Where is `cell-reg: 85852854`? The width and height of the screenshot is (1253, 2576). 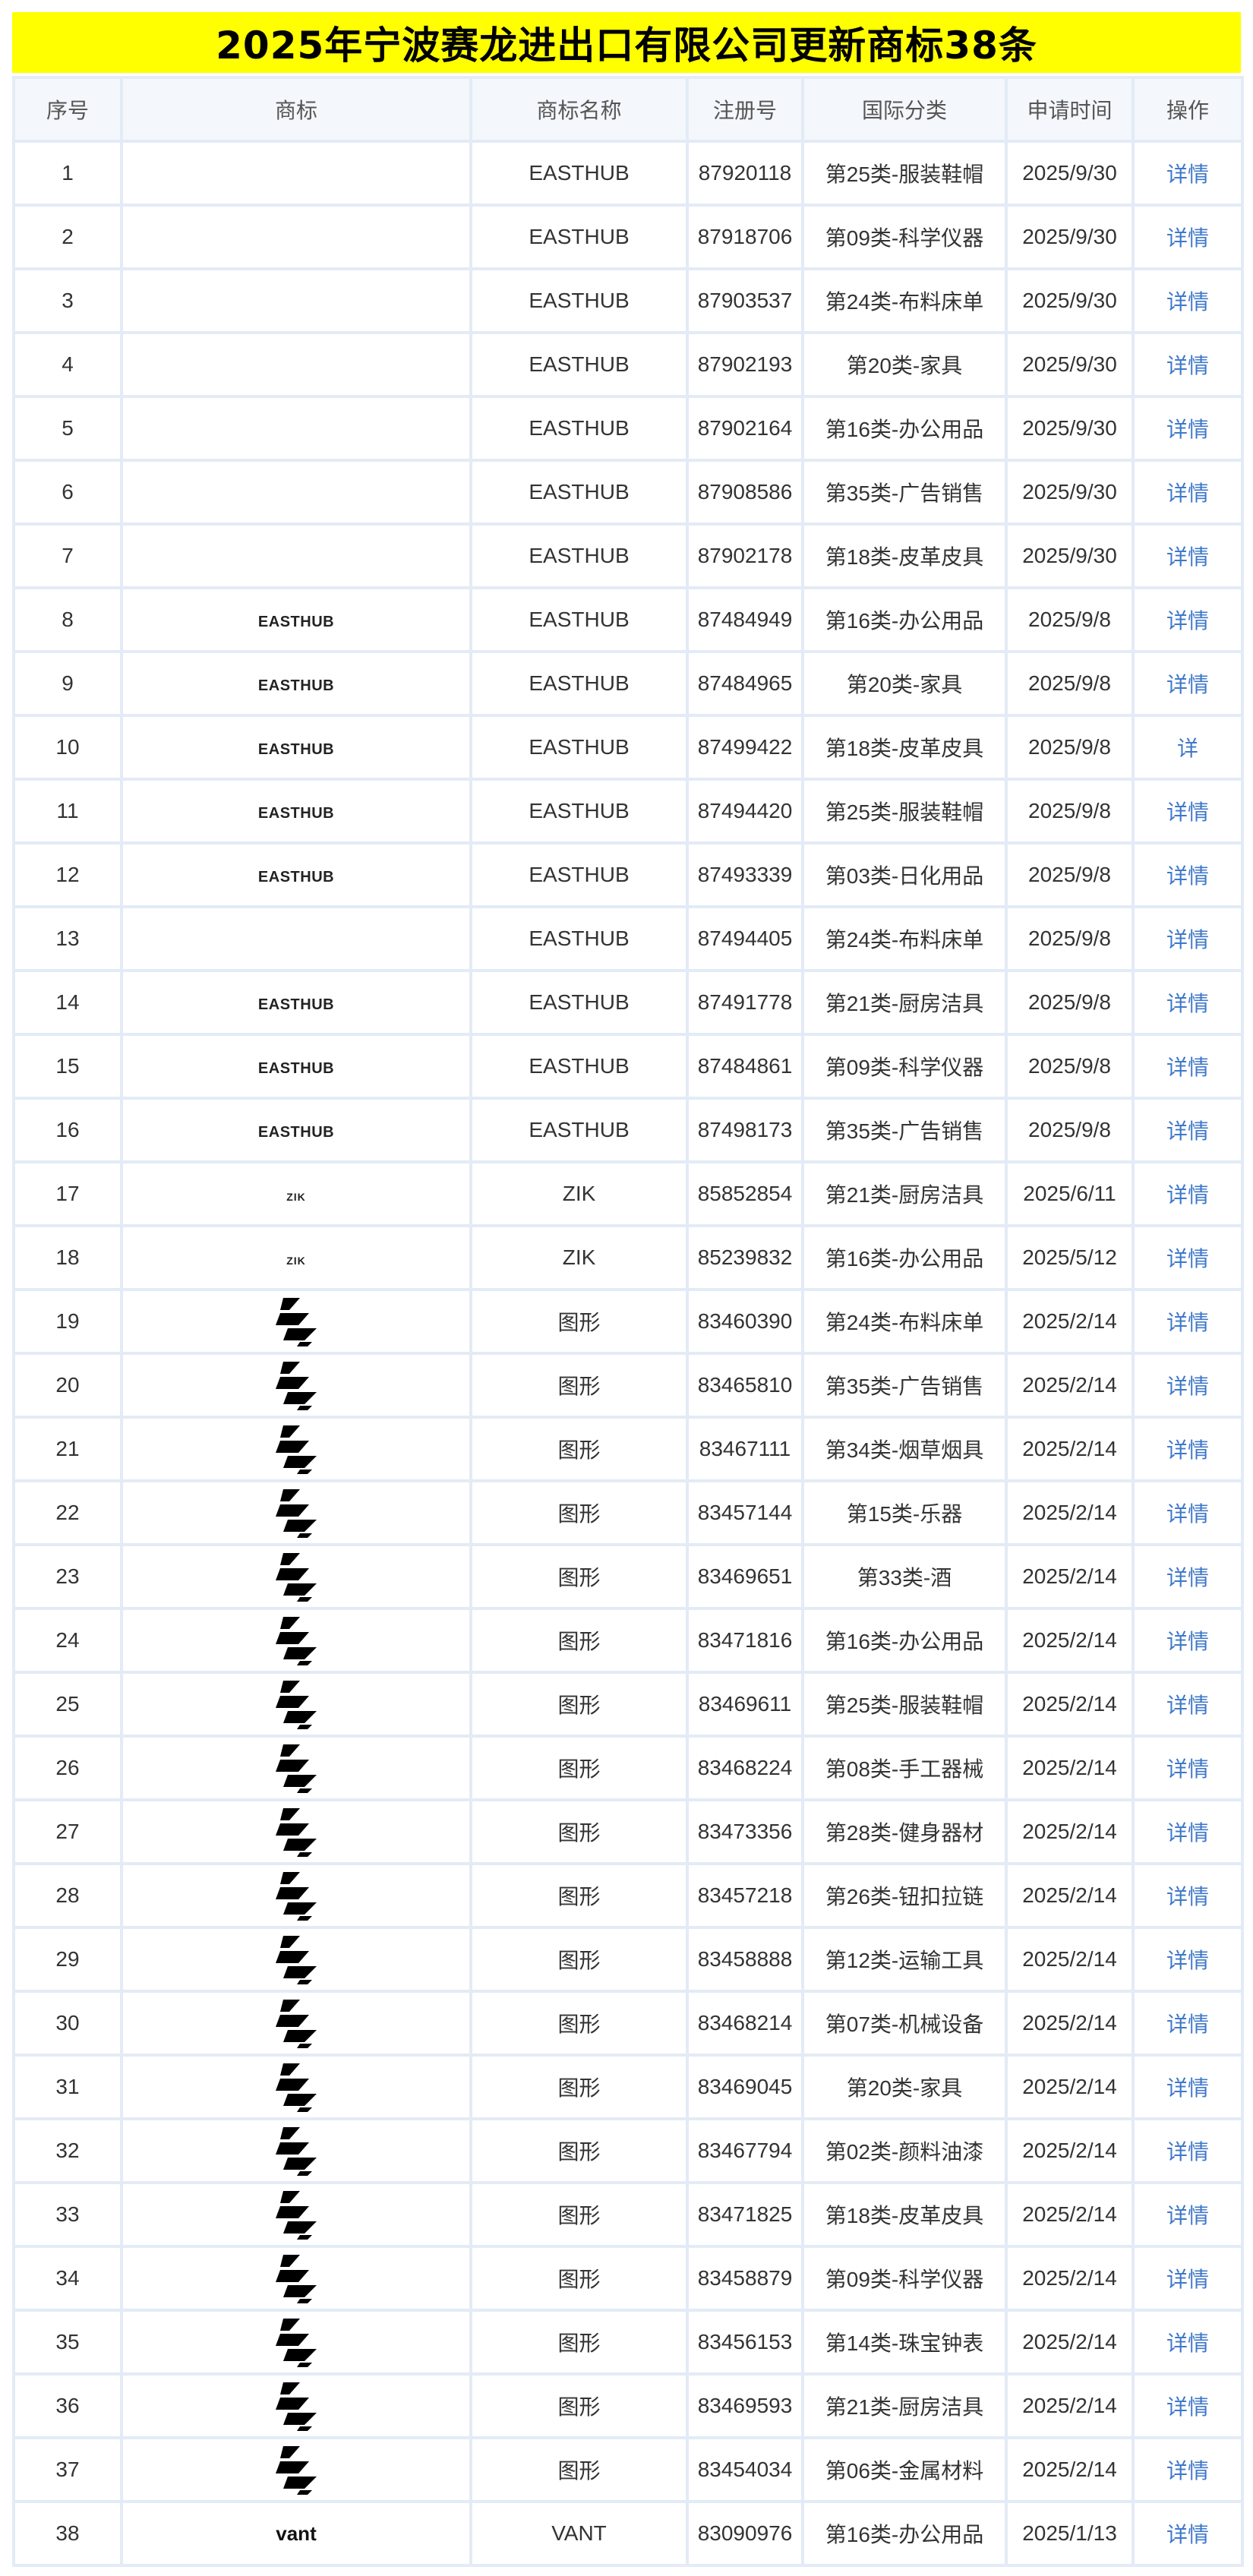 cell-reg: 85852854 is located at coordinates (745, 1193).